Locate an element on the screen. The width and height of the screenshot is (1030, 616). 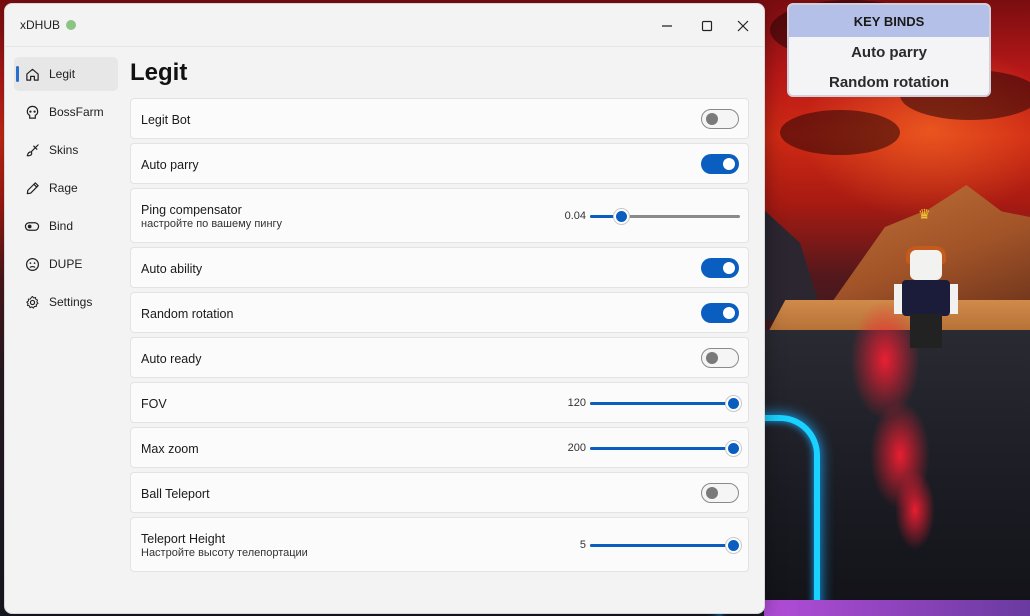
sidebar-item-label: Settings is located at coordinates (71, 302).